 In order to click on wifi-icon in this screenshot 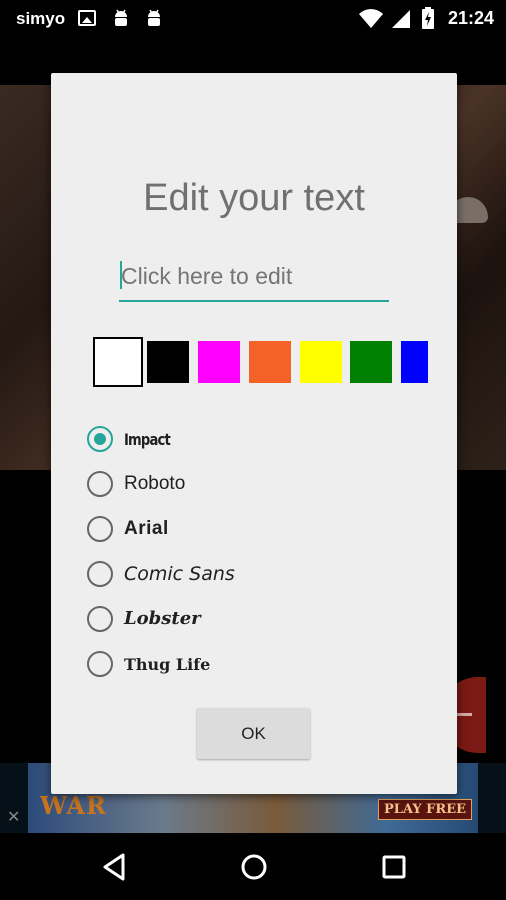, I will do `click(371, 18)`.